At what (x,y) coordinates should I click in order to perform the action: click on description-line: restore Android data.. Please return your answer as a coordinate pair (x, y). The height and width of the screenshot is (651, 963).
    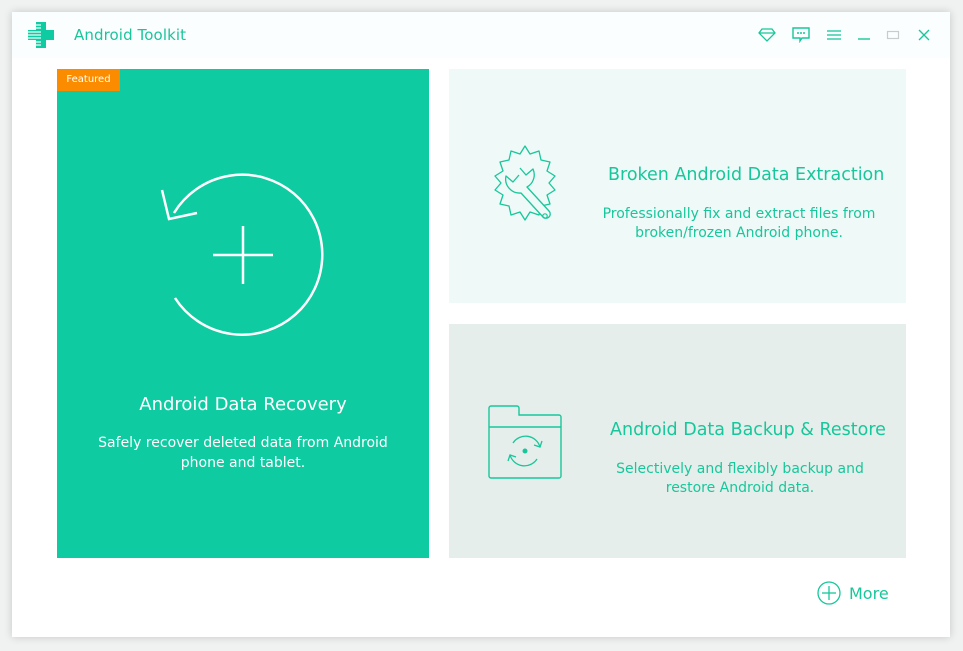
    Looking at the image, I should click on (740, 488).